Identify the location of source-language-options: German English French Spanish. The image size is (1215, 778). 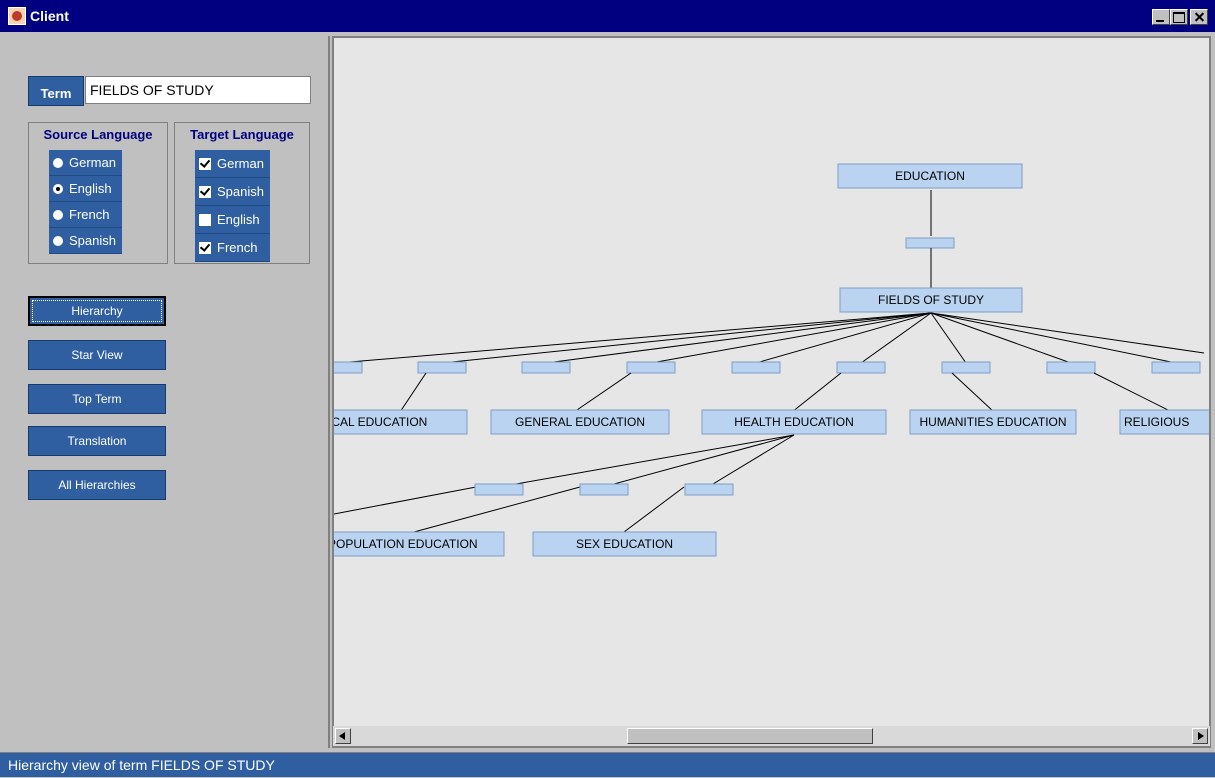
(85, 202).